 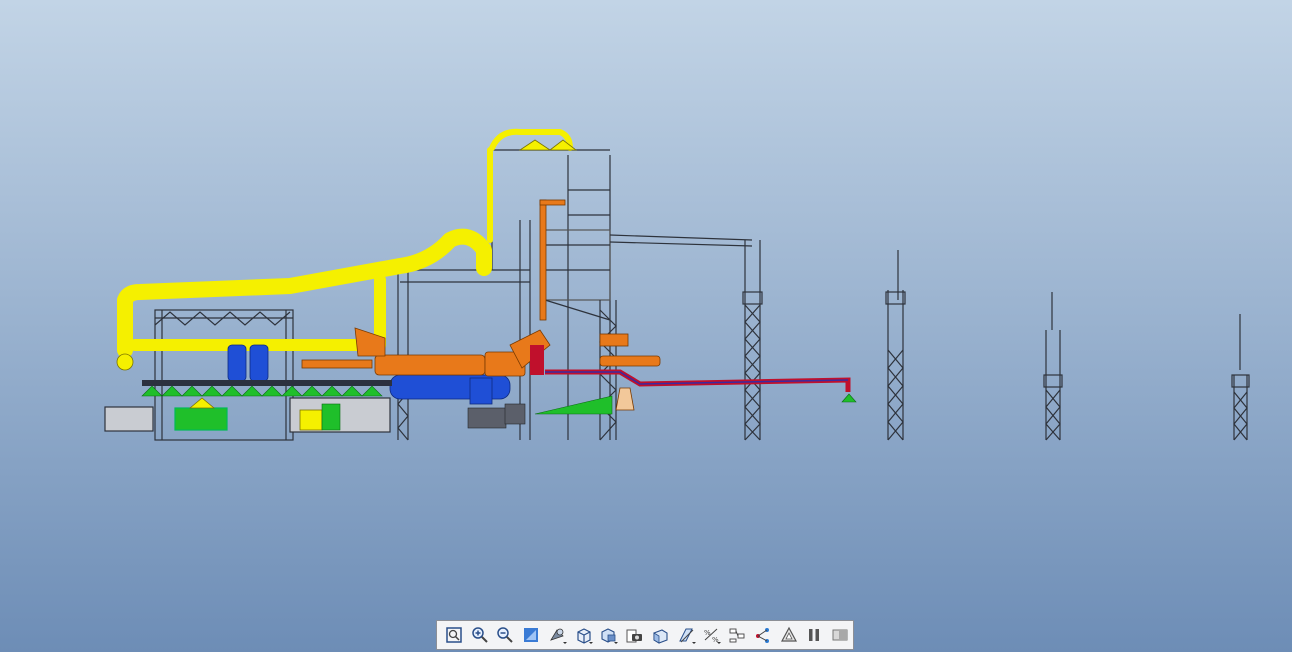 I want to click on repaint-button, so click(x=531, y=635).